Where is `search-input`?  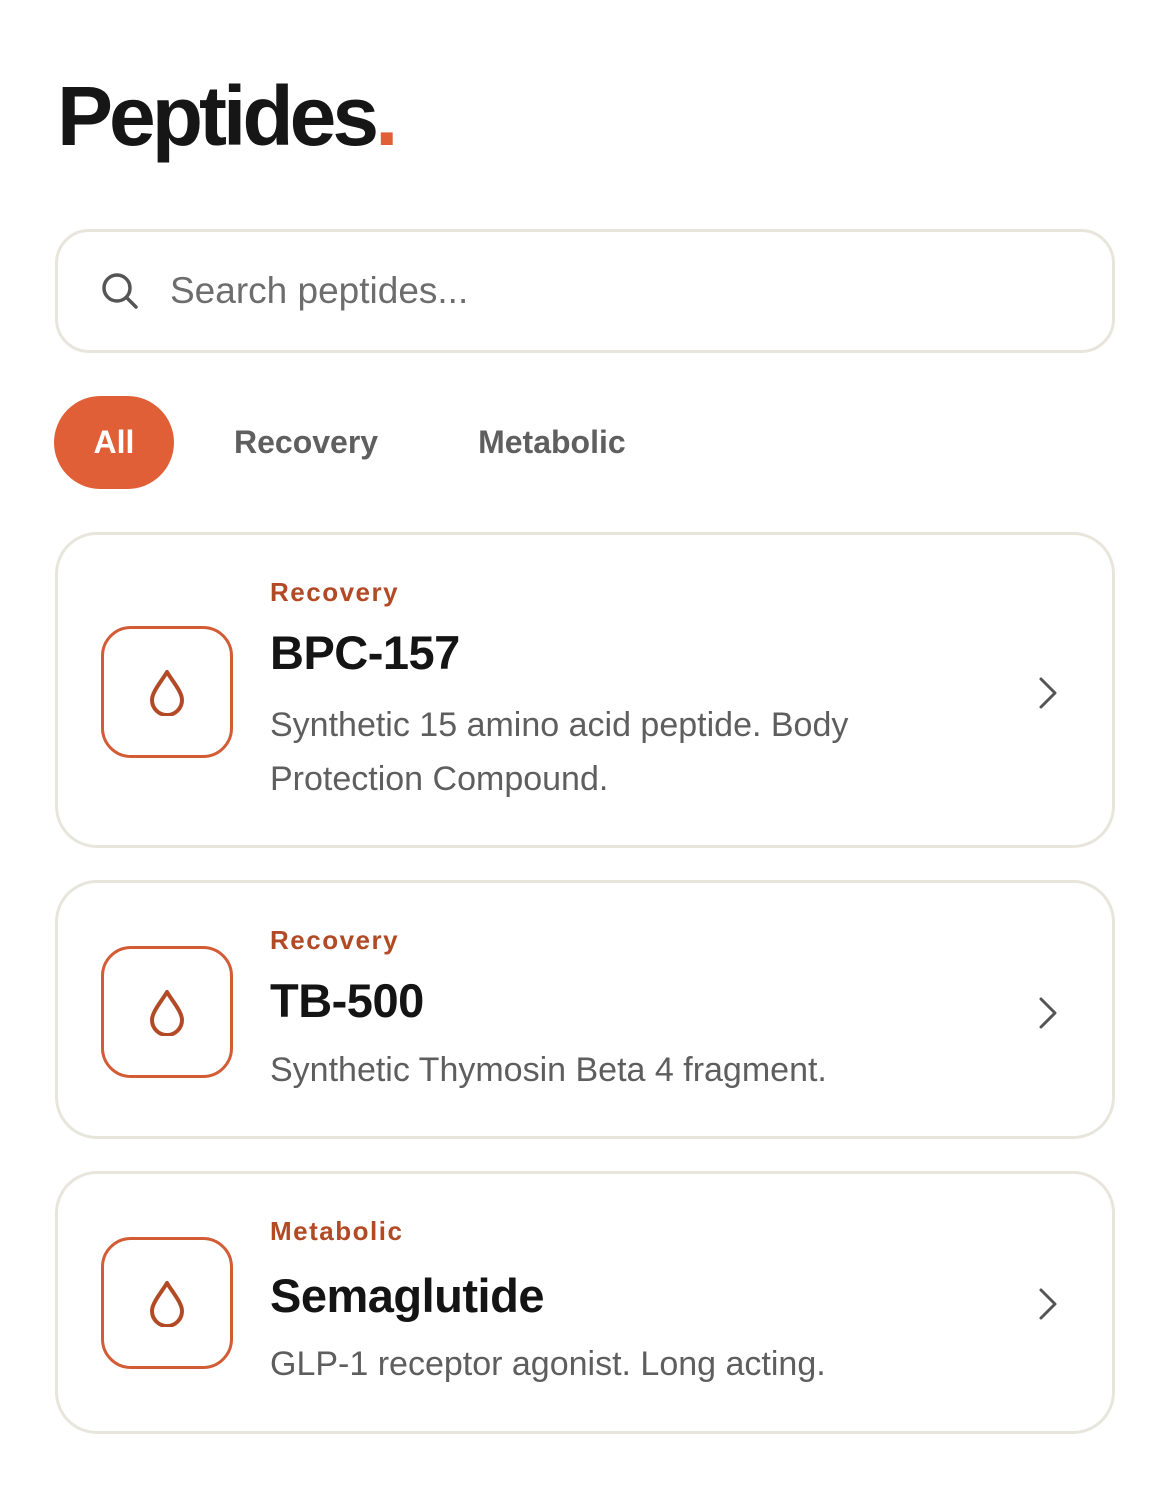 search-input is located at coordinates (600, 291).